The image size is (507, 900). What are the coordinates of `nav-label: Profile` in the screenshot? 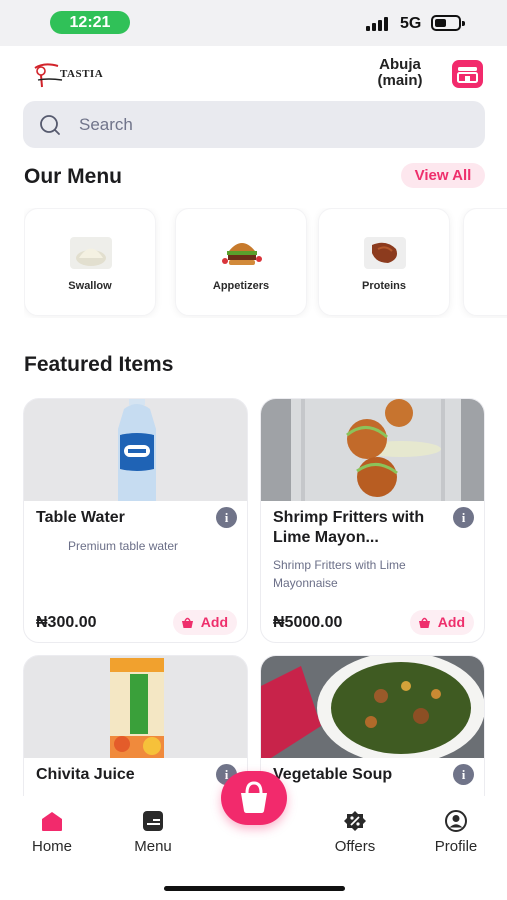 It's located at (456, 846).